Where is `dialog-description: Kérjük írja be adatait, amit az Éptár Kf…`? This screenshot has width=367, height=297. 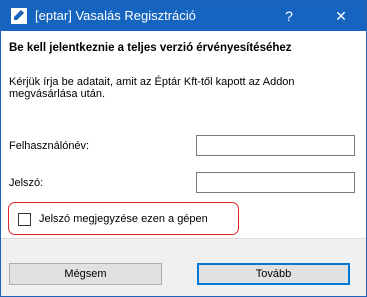 dialog-description: Kérjük írja be adatait, amit az Éptár Kf… is located at coordinates (152, 88).